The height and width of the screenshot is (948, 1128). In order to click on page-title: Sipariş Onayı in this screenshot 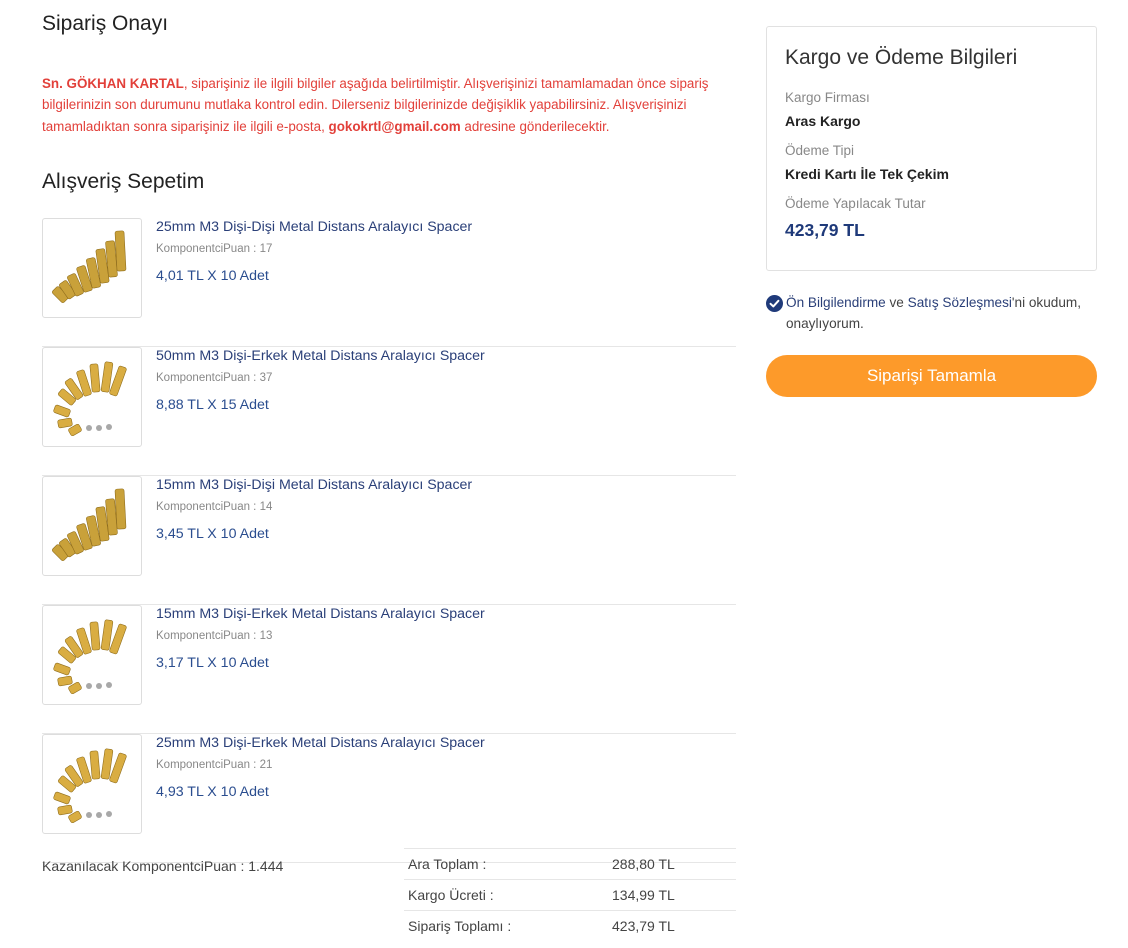, I will do `click(105, 23)`.